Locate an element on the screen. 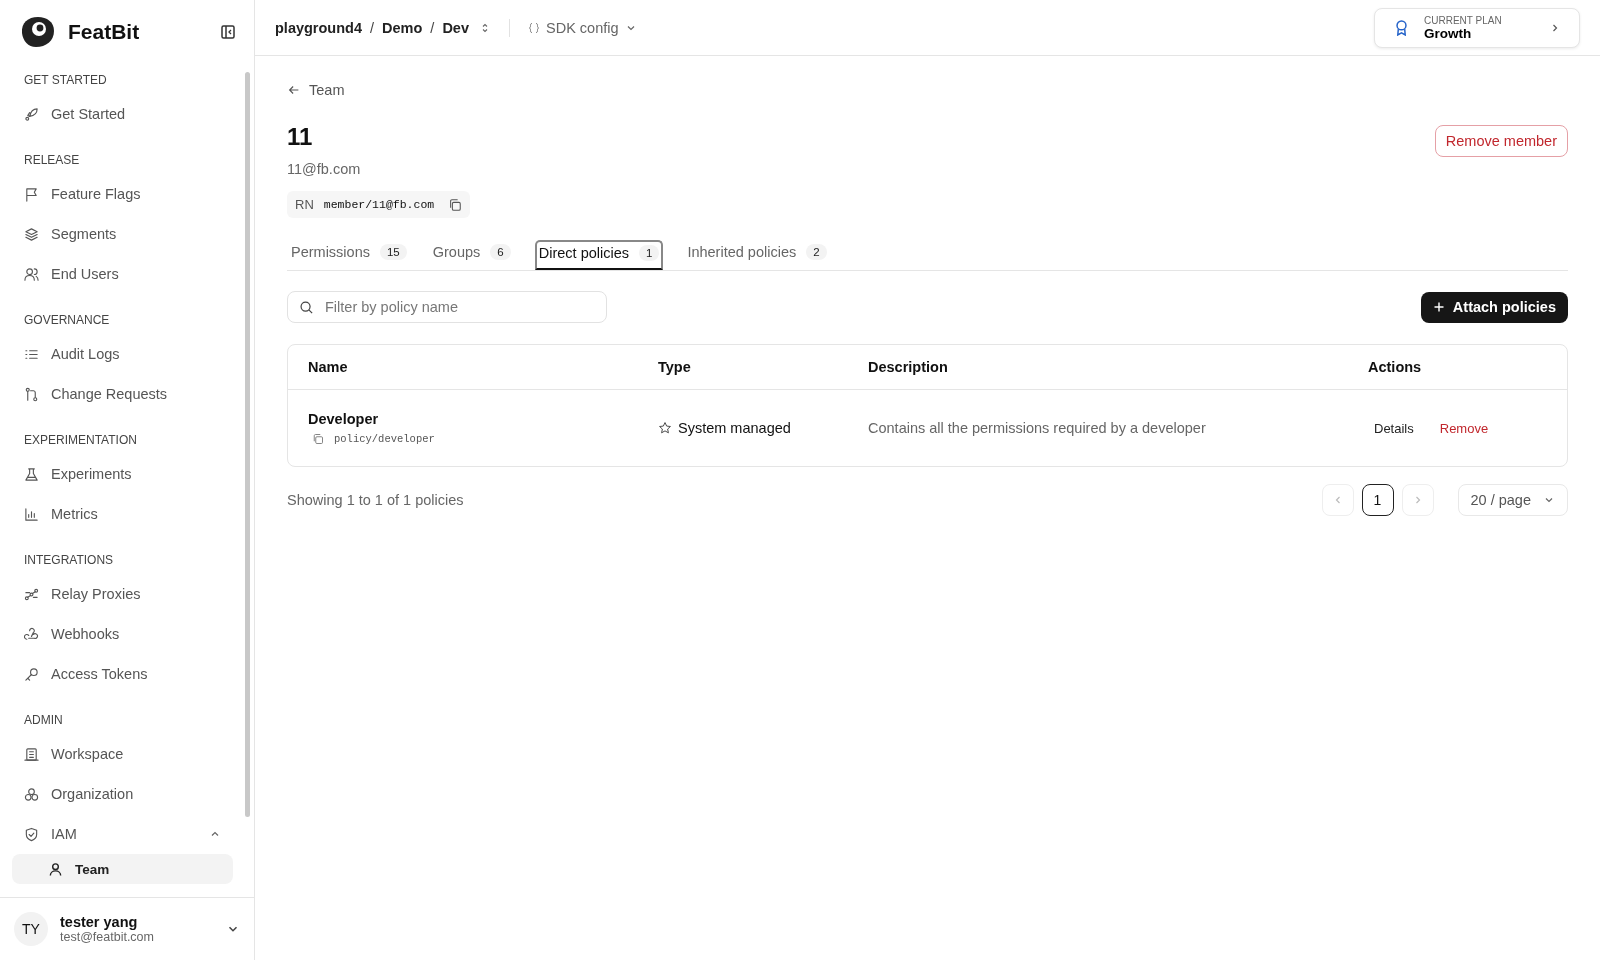  arrow-left-icon is located at coordinates (294, 90).